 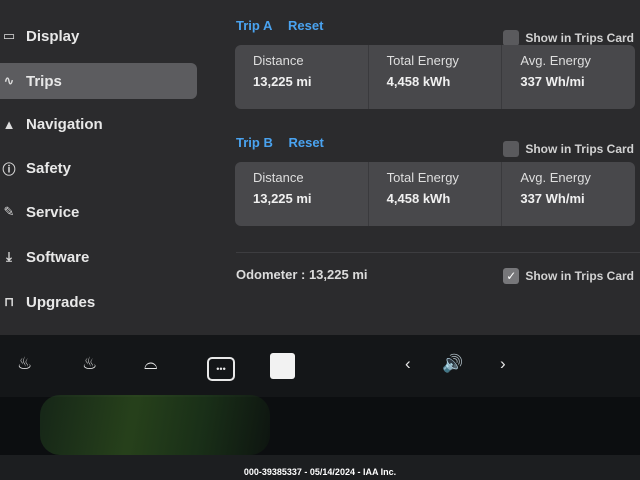 What do you see at coordinates (98, 212) in the screenshot?
I see `sidebar-item-service: ✎ Service` at bounding box center [98, 212].